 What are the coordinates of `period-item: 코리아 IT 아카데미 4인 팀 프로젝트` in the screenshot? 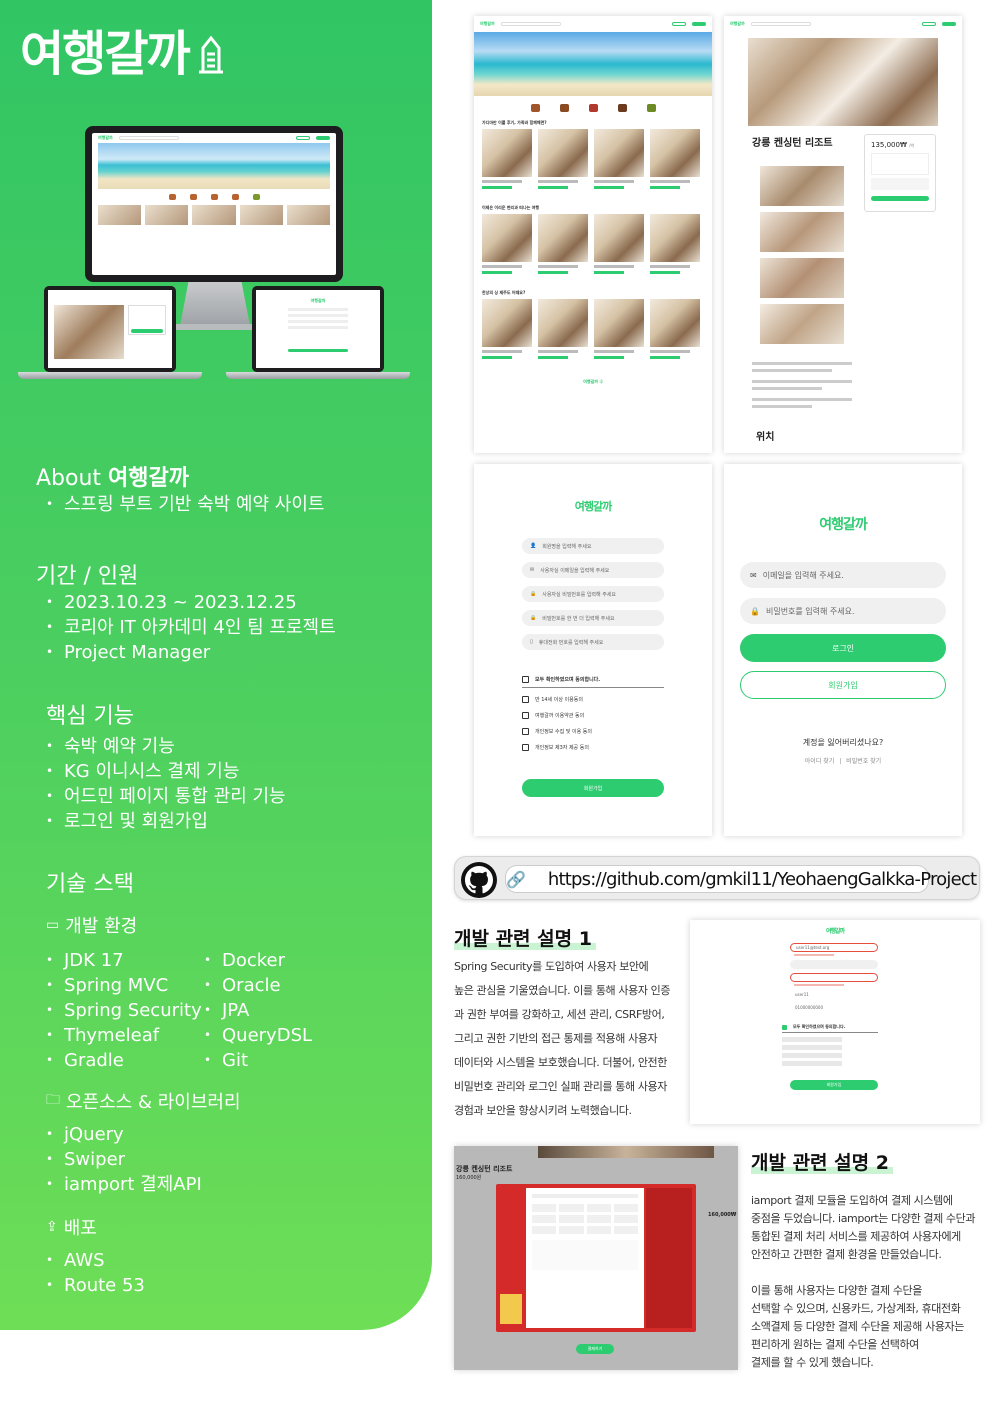 It's located at (186, 627).